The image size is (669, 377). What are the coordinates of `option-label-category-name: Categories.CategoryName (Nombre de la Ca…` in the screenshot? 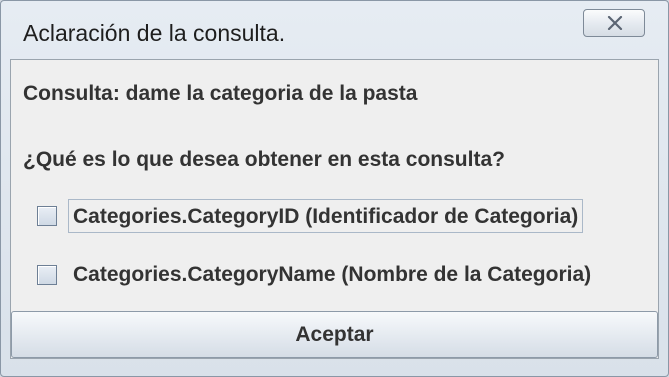 It's located at (332, 275).